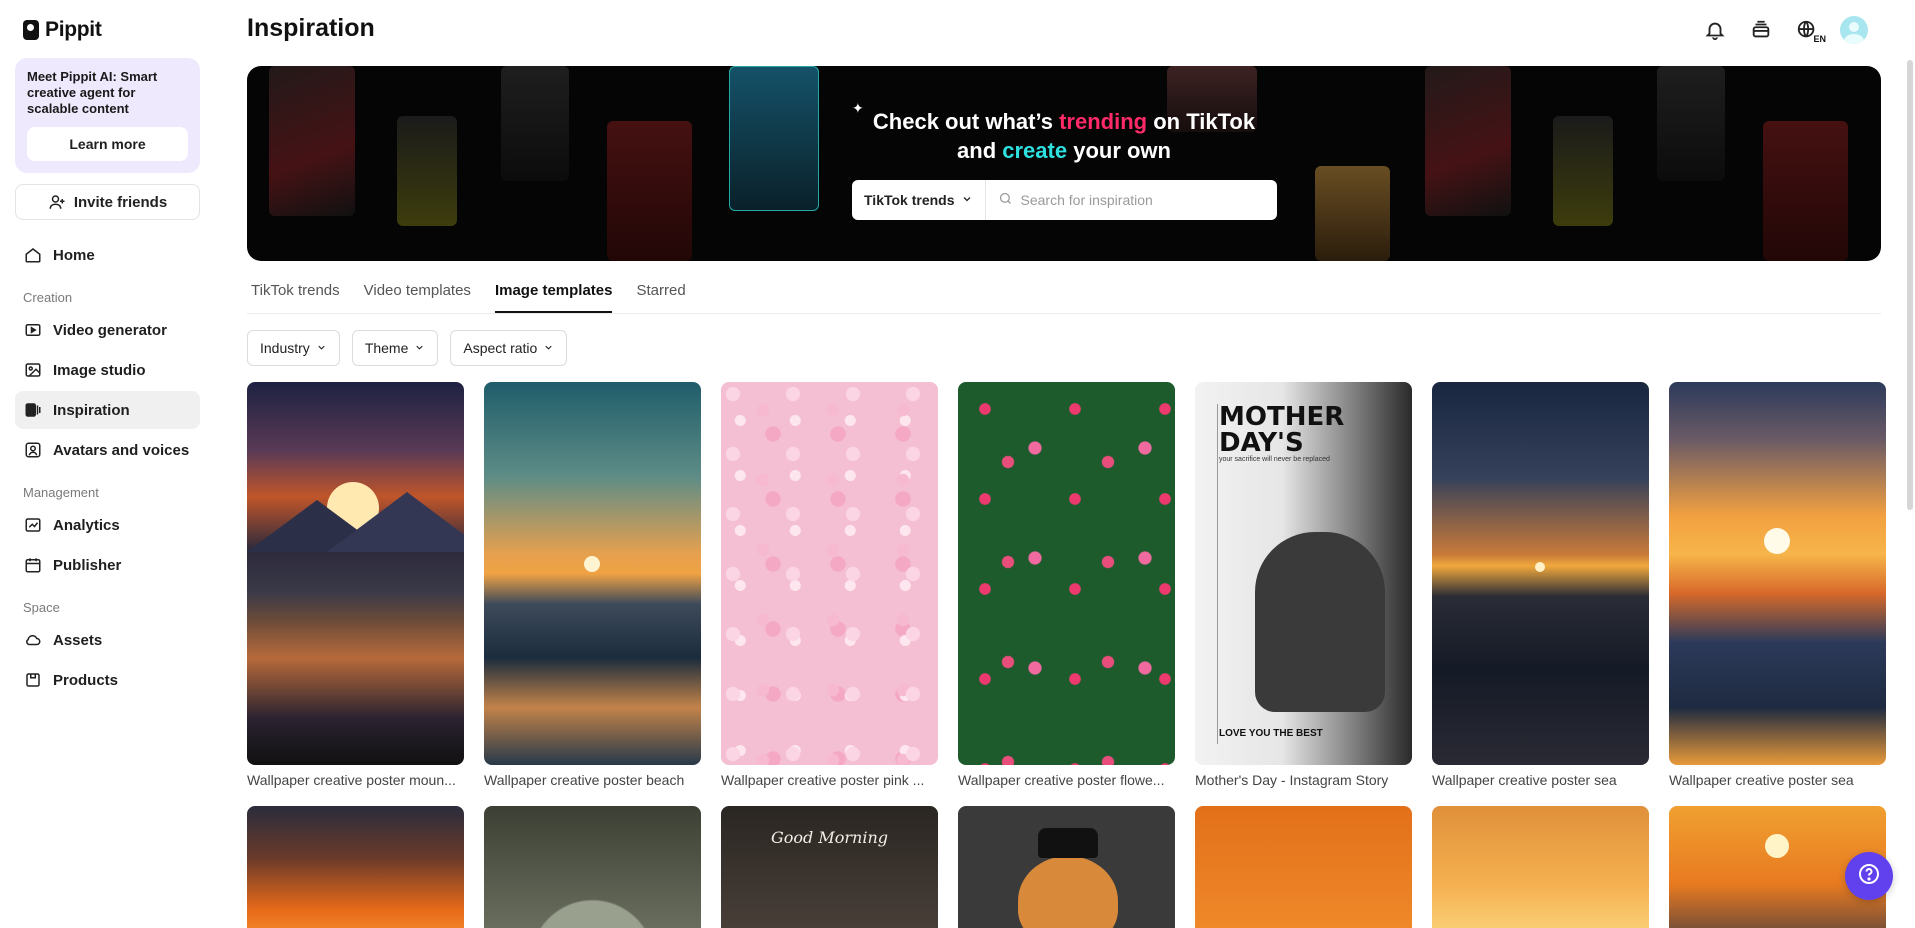 This screenshot has width=1915, height=928. Describe the element at coordinates (909, 200) in the screenshot. I see `source-select-value: TikTok trends` at that location.